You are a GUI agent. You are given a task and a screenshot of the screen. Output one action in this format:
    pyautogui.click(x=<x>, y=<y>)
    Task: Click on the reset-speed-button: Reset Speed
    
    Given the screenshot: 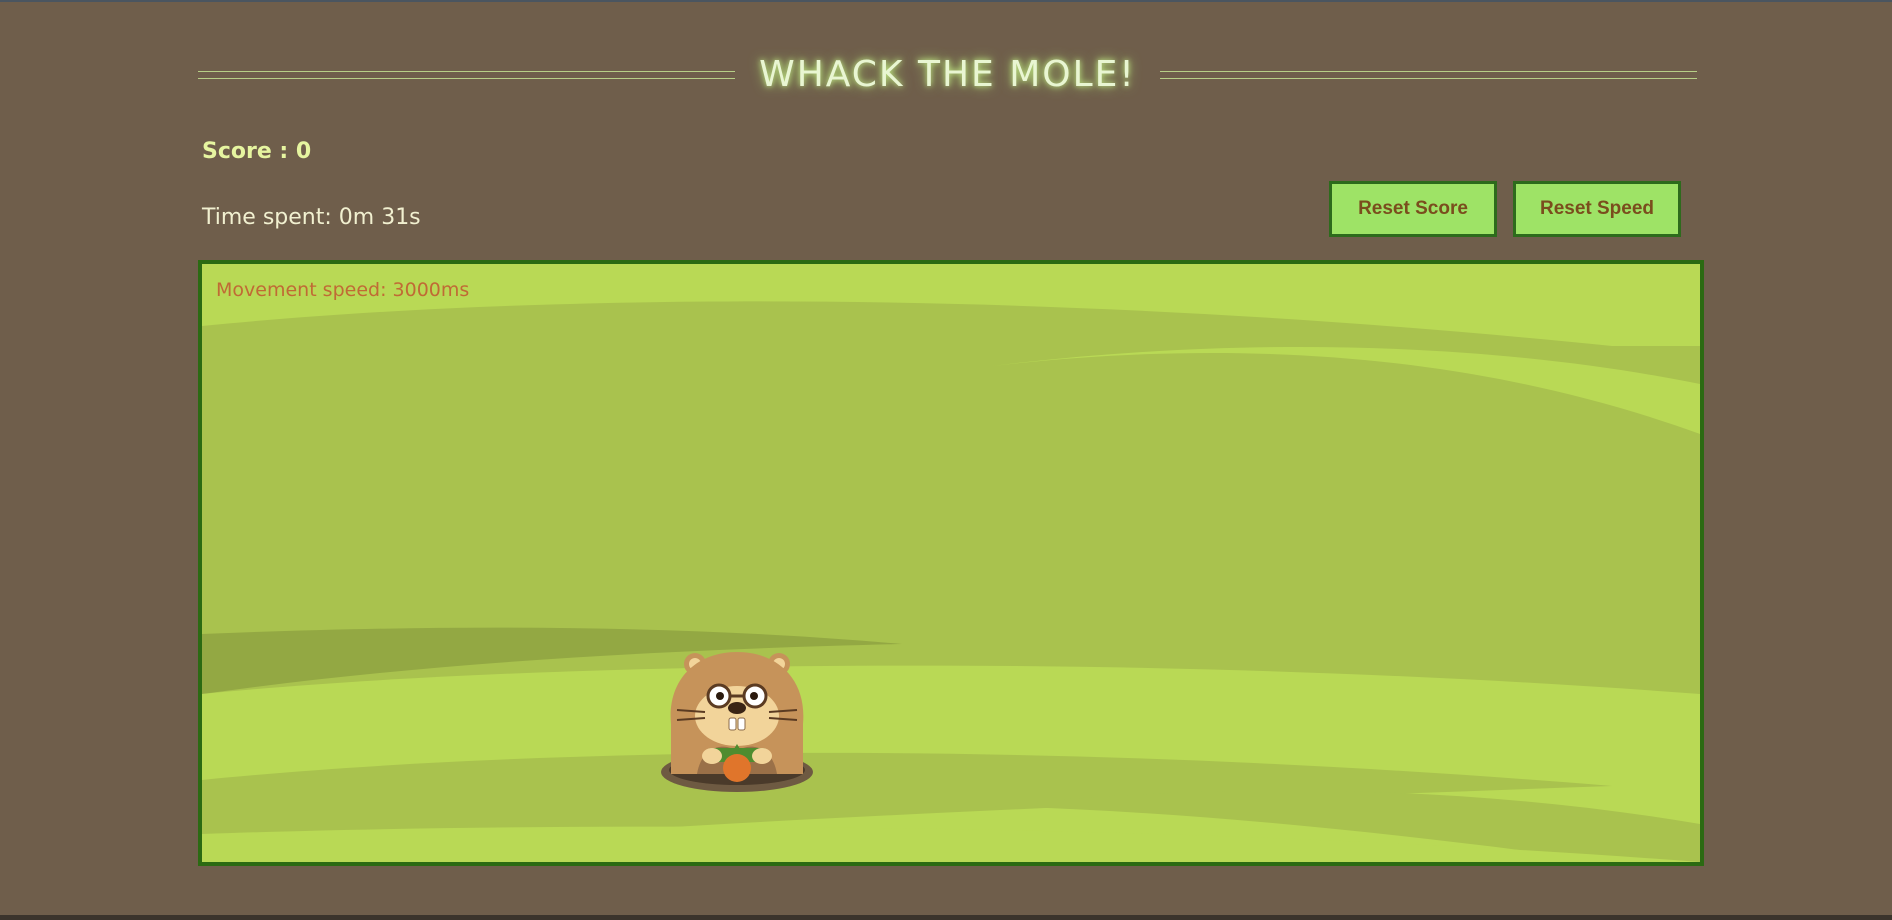 What is the action you would take?
    pyautogui.click(x=1597, y=209)
    